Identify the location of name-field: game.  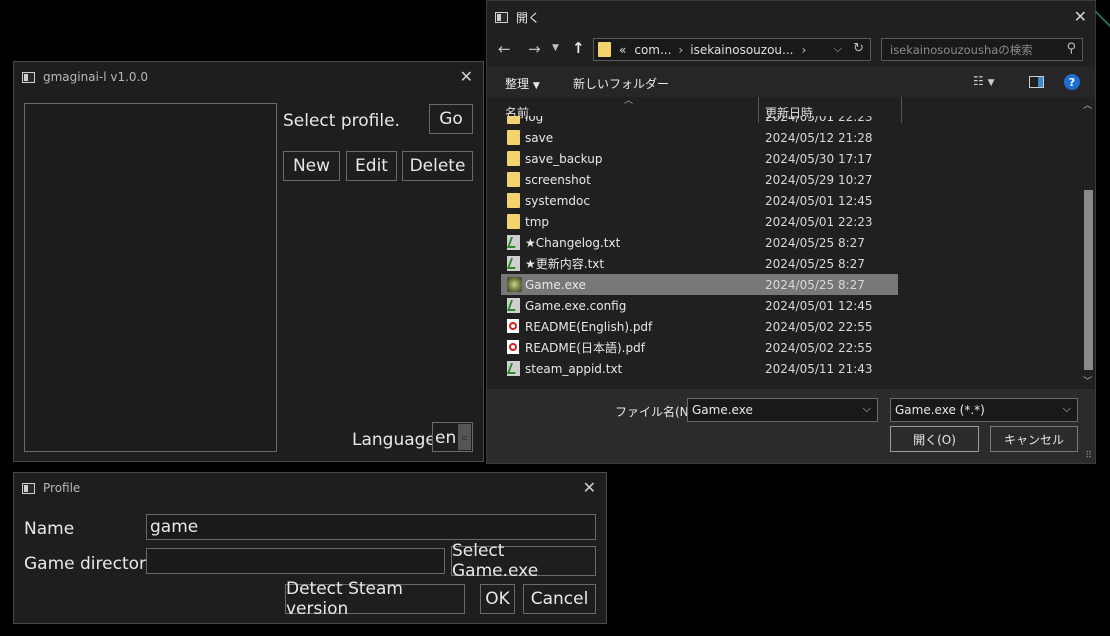
(371, 527).